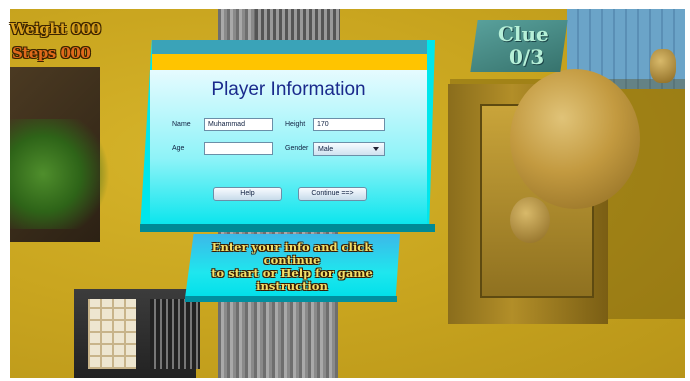  I want to click on dialog-title: Player Information, so click(288, 89).